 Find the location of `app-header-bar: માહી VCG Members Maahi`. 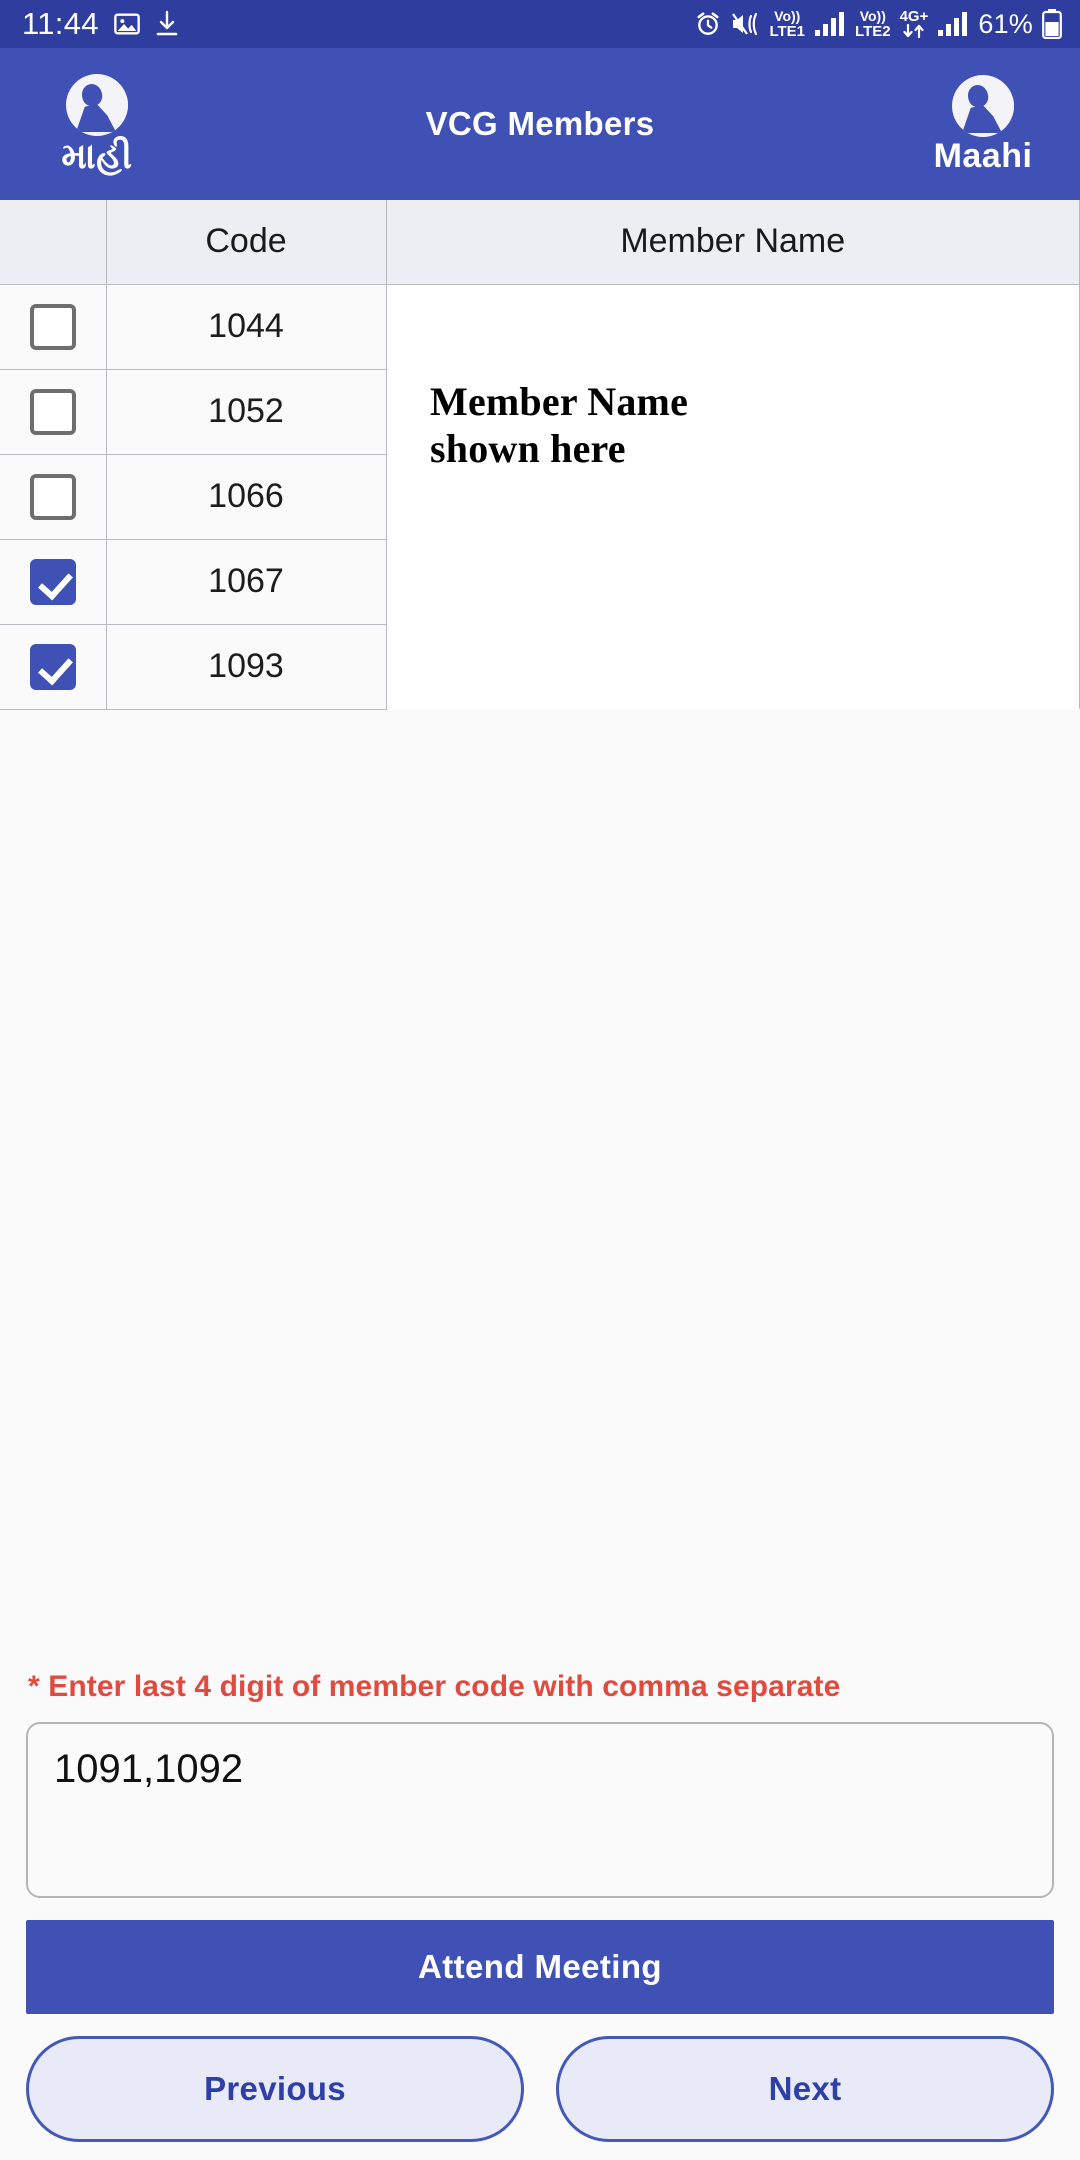

app-header-bar: માહી VCG Members Maahi is located at coordinates (540, 124).